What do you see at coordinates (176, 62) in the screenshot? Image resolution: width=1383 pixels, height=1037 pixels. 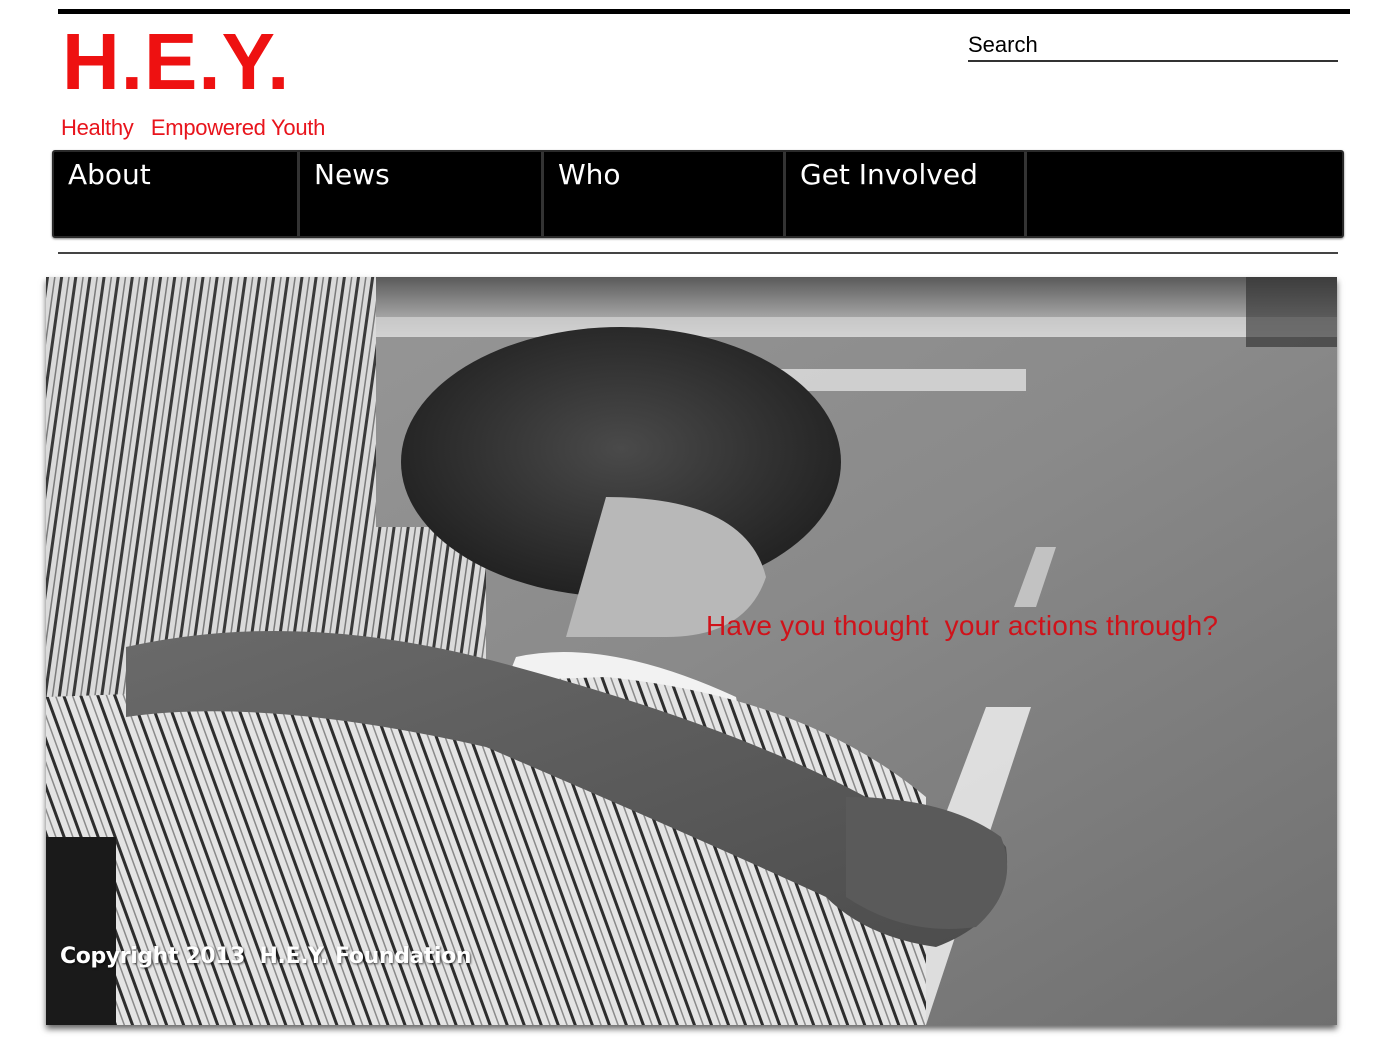 I see `site-logo: H.E.Y.` at bounding box center [176, 62].